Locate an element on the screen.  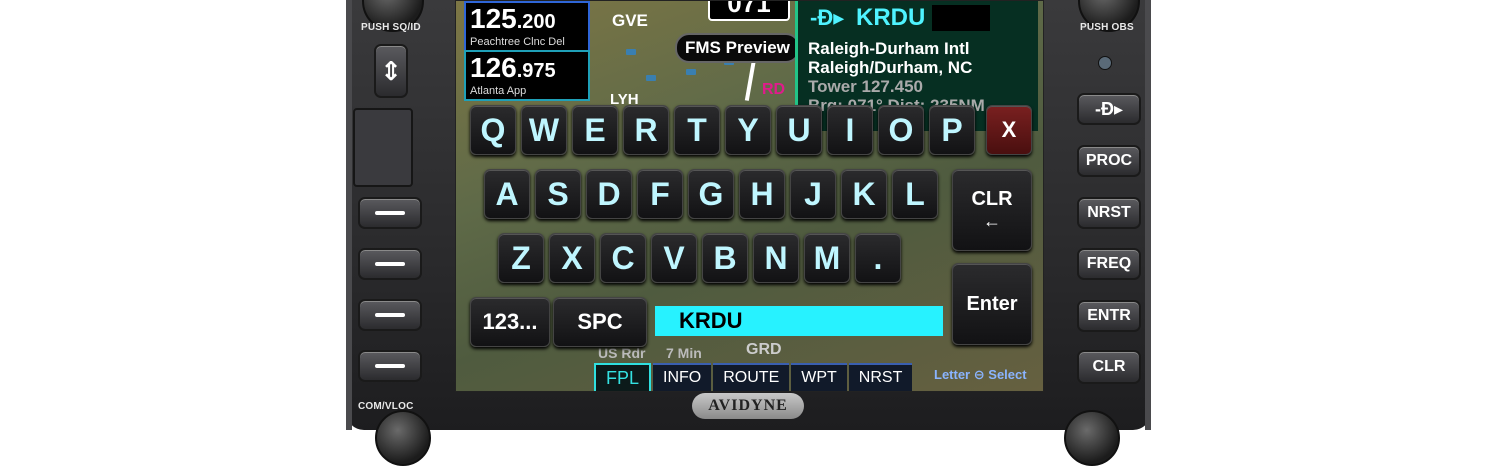
freq-button: FREQ is located at coordinates (1109, 264).